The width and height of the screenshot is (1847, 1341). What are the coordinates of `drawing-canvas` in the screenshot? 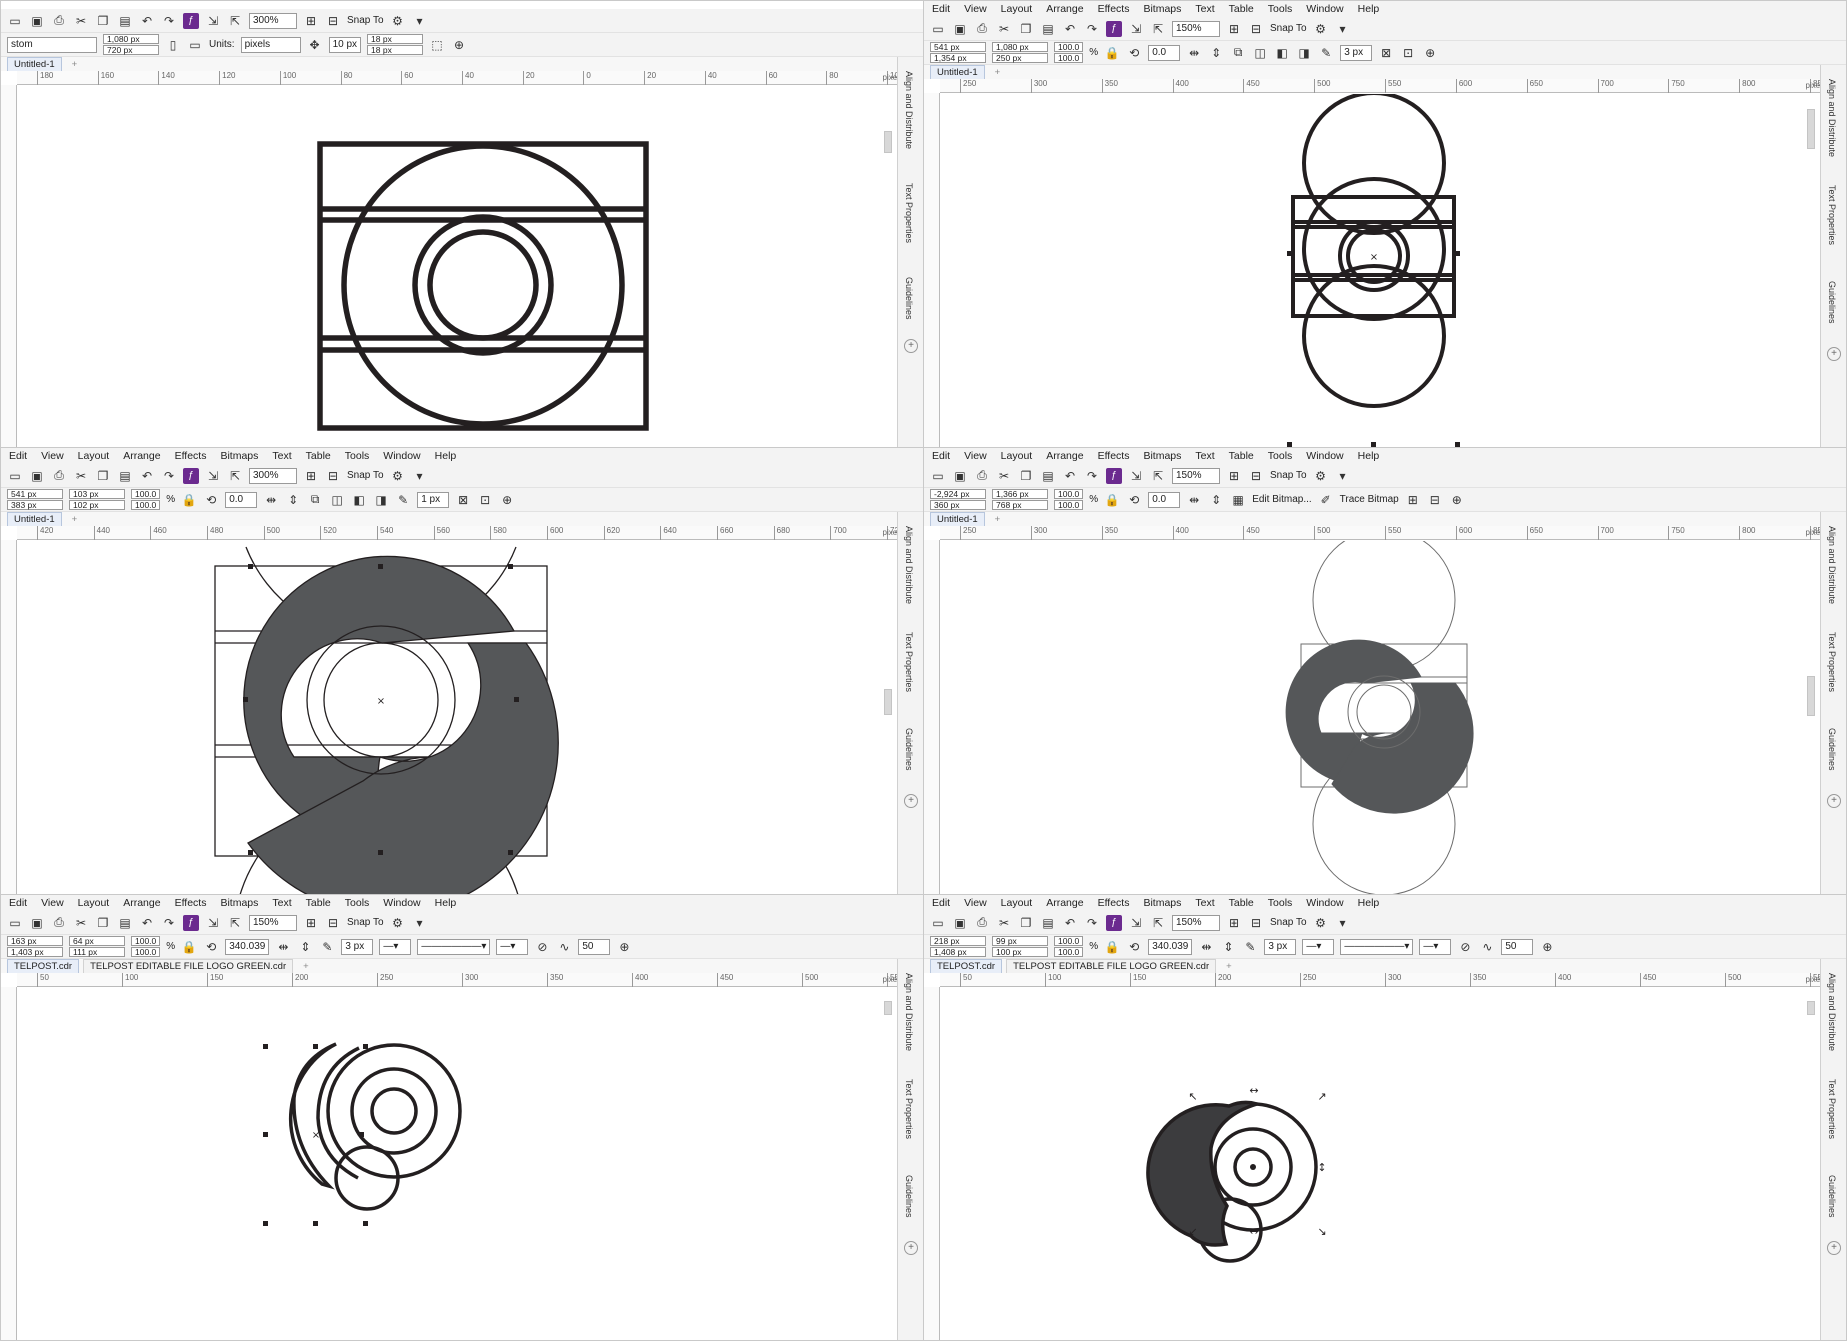 It's located at (456, 266).